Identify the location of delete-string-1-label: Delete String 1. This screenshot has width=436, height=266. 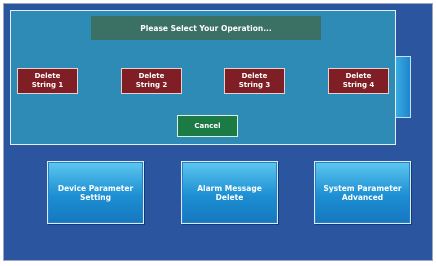
(47, 80).